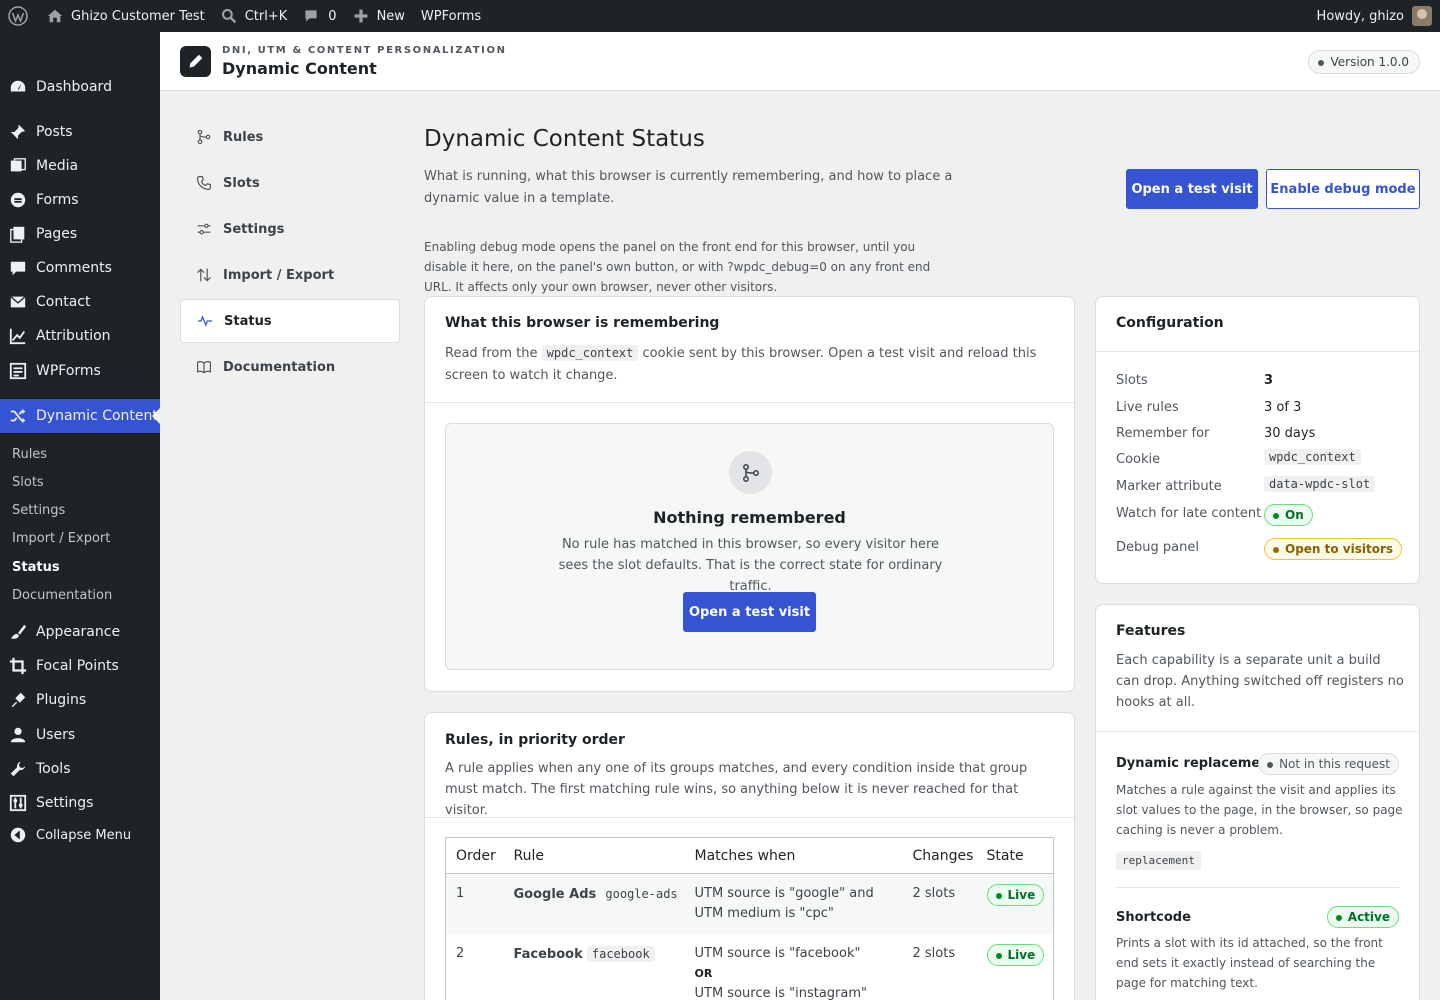 The width and height of the screenshot is (1440, 1000). Describe the element at coordinates (1147, 407) in the screenshot. I see `config-label: Live rules` at that location.